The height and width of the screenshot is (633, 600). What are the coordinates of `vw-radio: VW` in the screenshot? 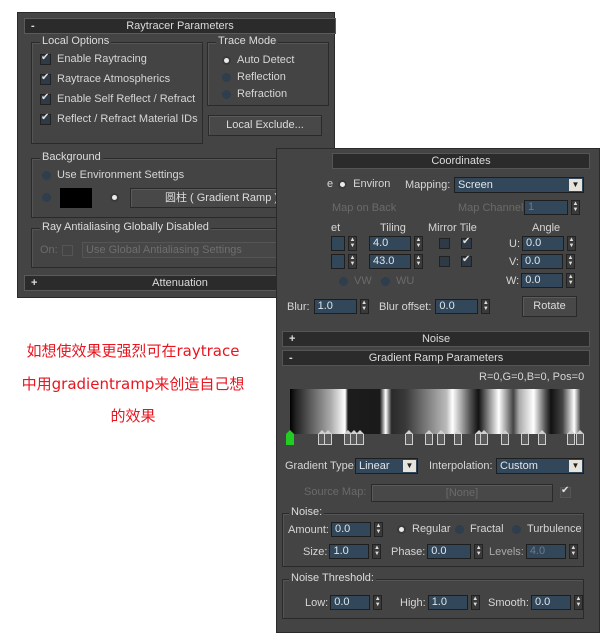 It's located at (355, 281).